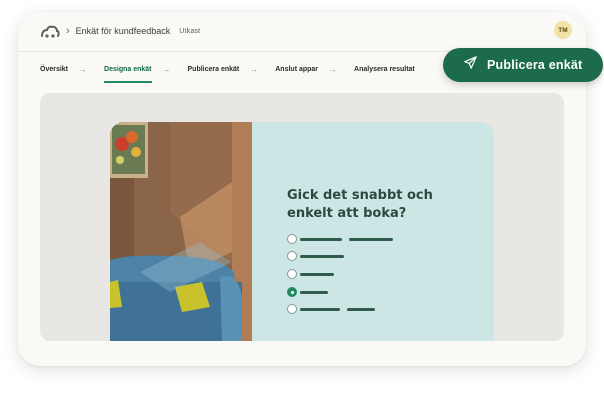 The width and height of the screenshot is (604, 400). What do you see at coordinates (563, 30) in the screenshot?
I see `avatar: TM` at bounding box center [563, 30].